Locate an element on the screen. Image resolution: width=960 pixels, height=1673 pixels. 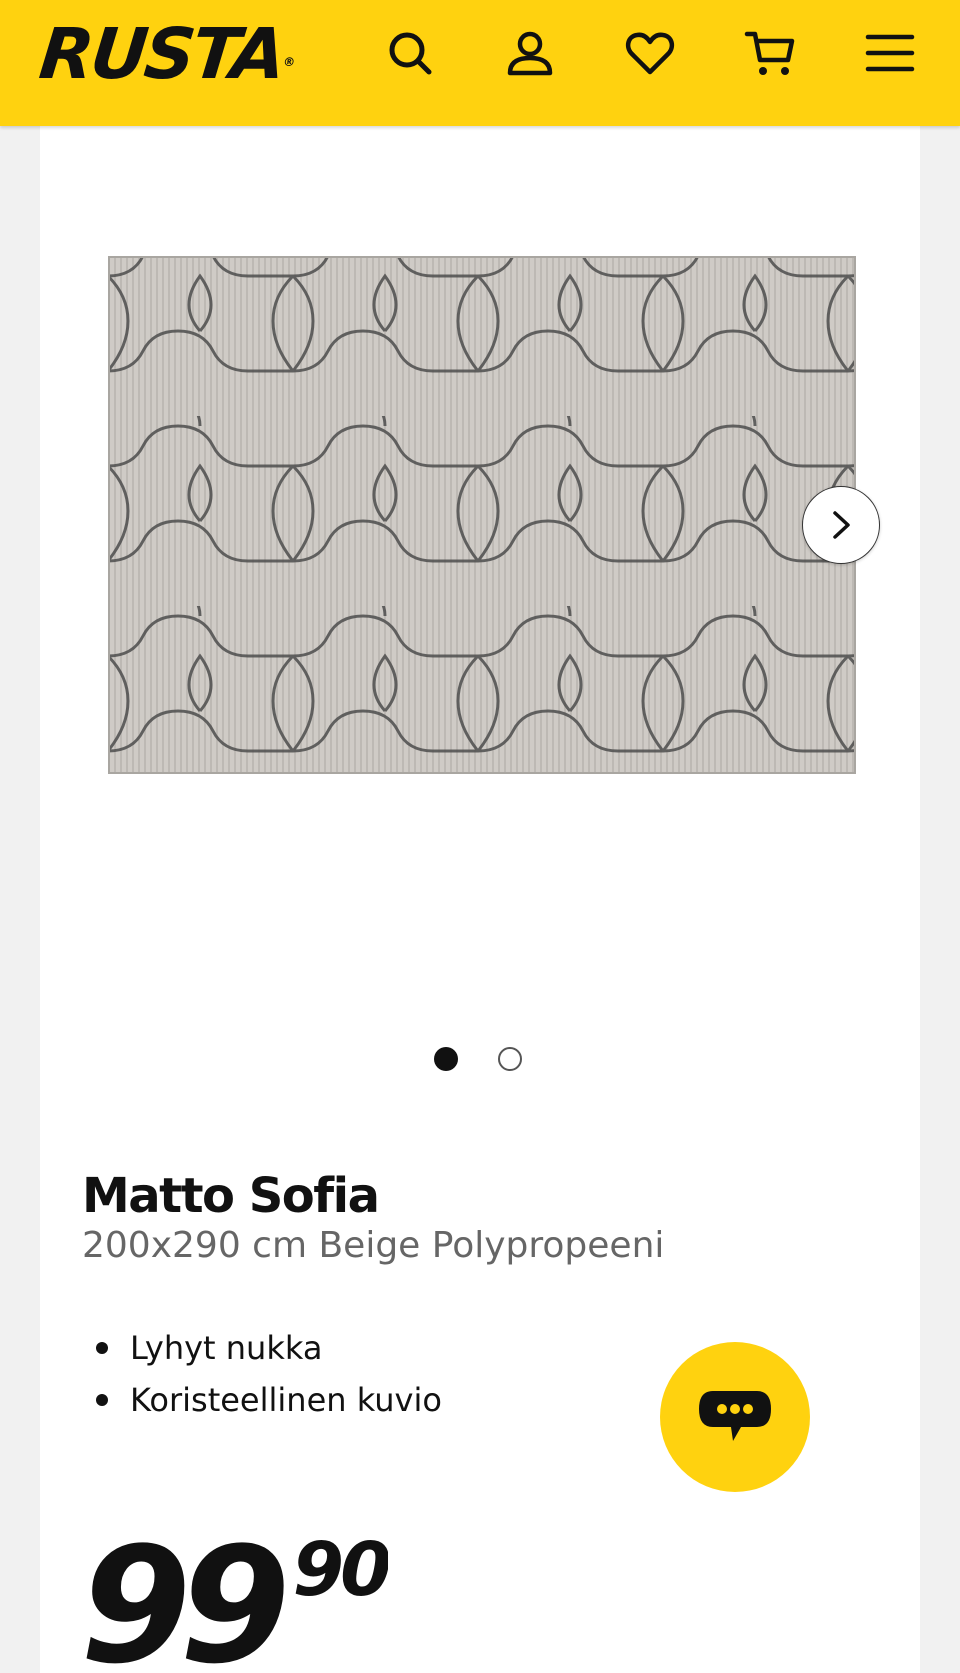
brand-logo: RUSTA ® is located at coordinates (166, 54).